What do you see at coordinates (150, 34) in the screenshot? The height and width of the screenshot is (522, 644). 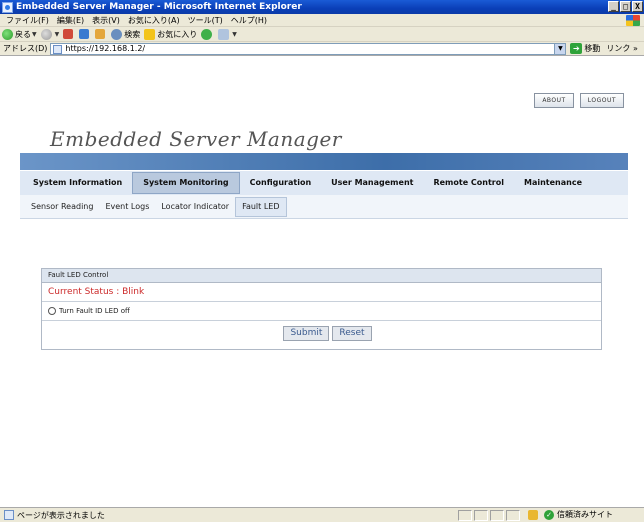 I see `star-icon` at bounding box center [150, 34].